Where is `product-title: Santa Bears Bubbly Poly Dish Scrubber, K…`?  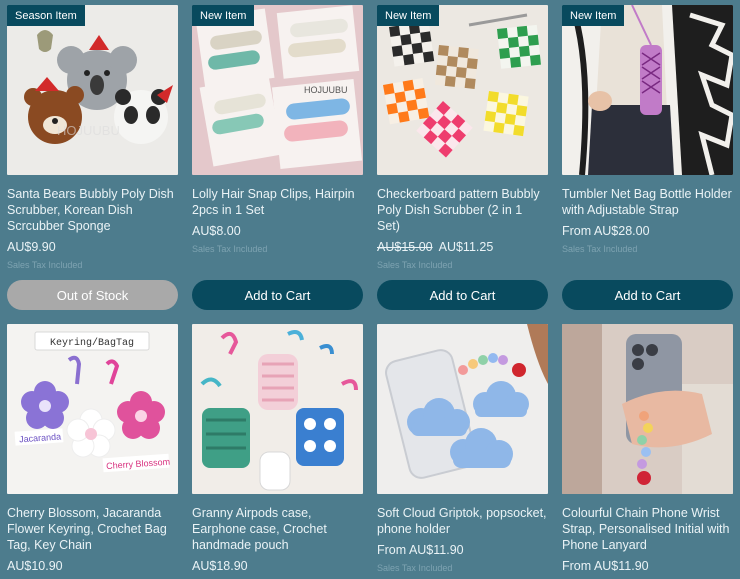 product-title: Santa Bears Bubbly Poly Dish Scrubber, K… is located at coordinates (92, 210).